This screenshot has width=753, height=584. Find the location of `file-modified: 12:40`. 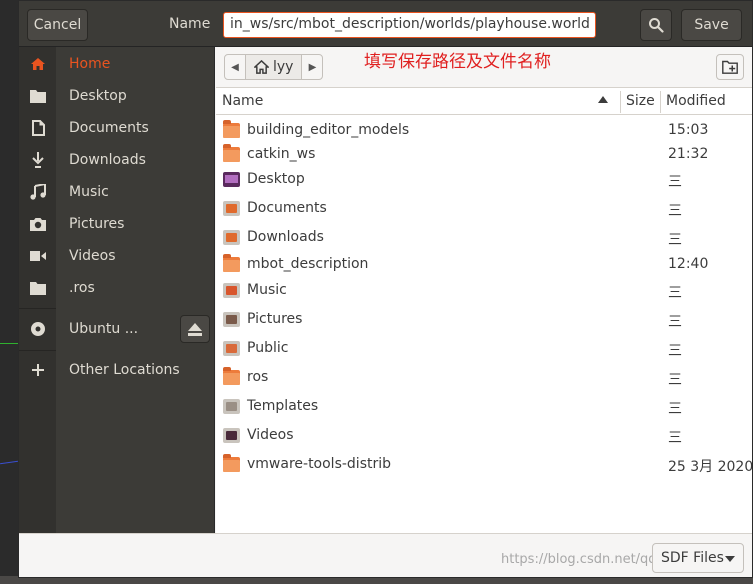

file-modified: 12:40 is located at coordinates (688, 264).